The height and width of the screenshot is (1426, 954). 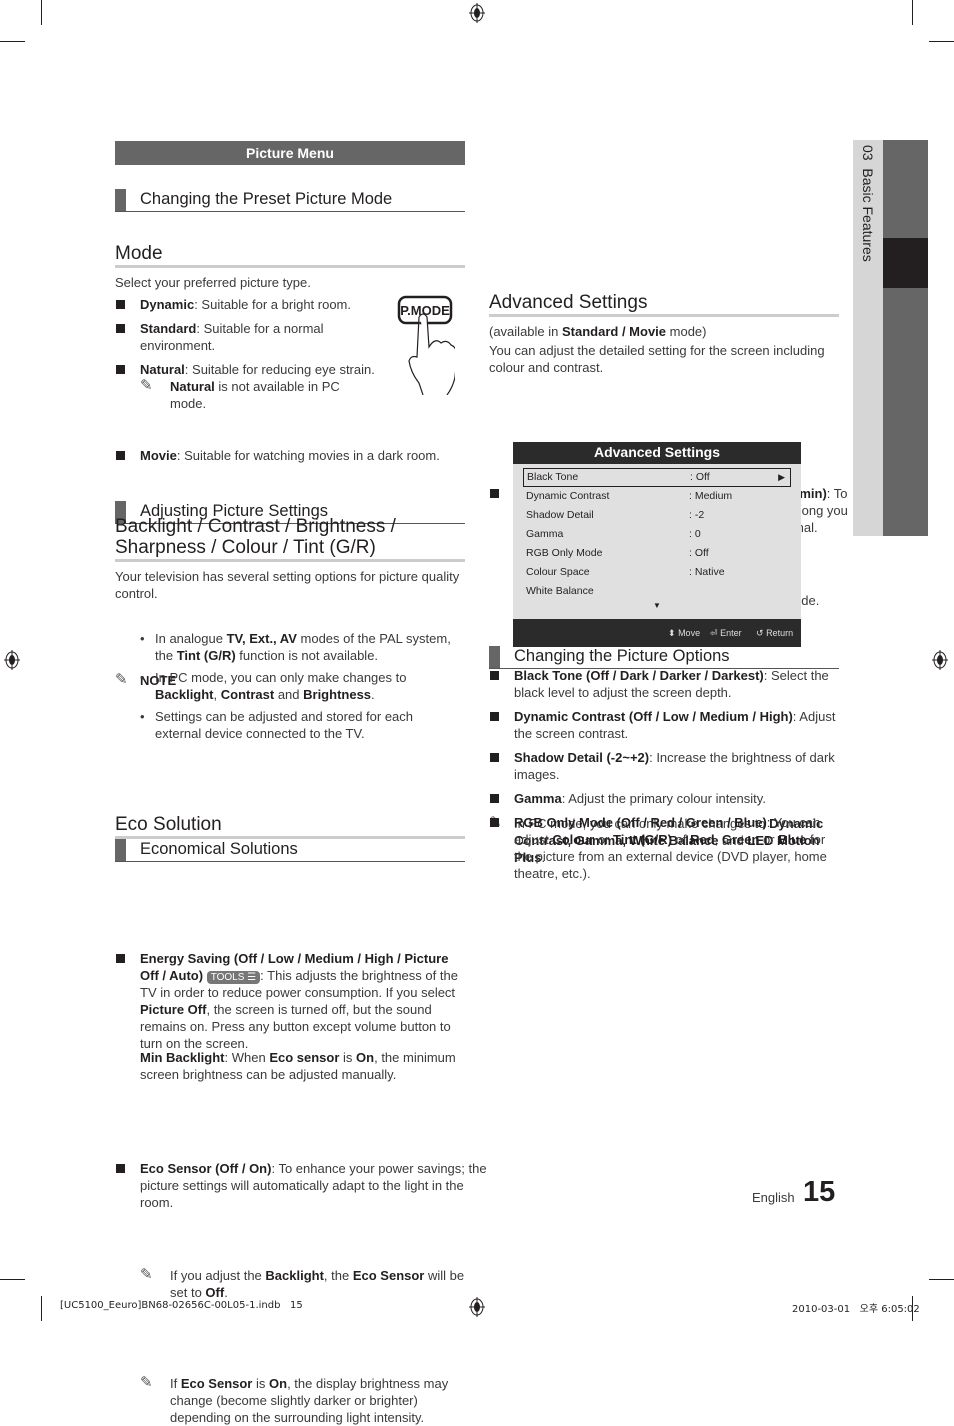 I want to click on availability-text: (available in Standard / Movie mode), so click(x=598, y=331).